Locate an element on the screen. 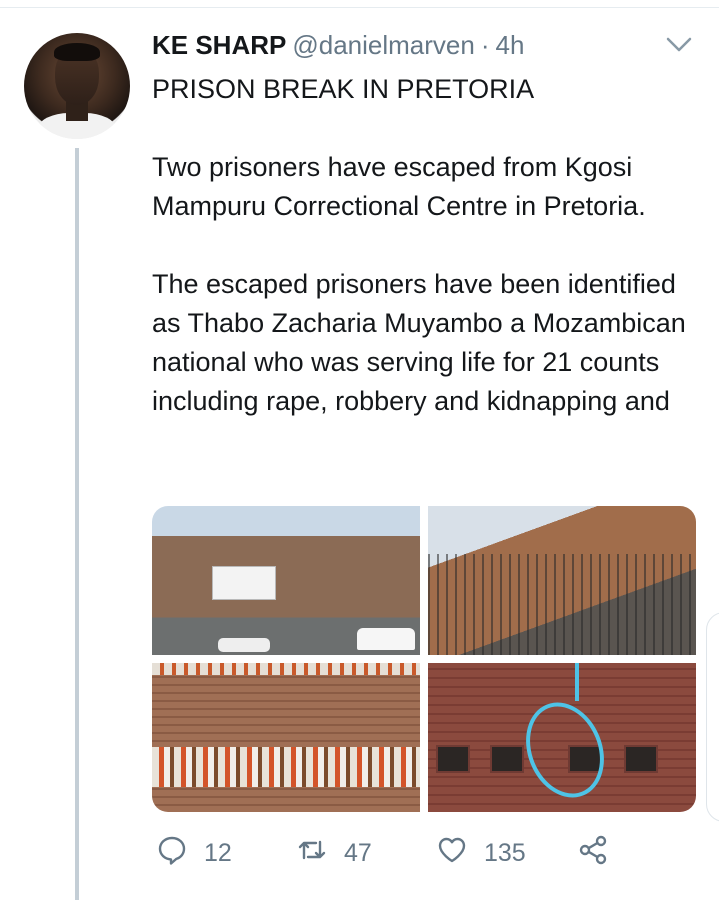 This screenshot has width=719, height=900. top-divider is located at coordinates (359, 4).